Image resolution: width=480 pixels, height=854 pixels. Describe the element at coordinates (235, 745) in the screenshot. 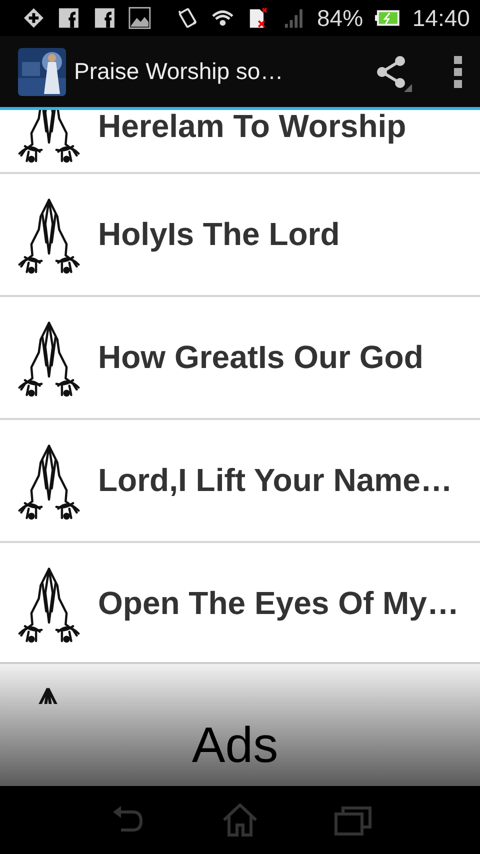

I see `ad-label: Ads` at that location.